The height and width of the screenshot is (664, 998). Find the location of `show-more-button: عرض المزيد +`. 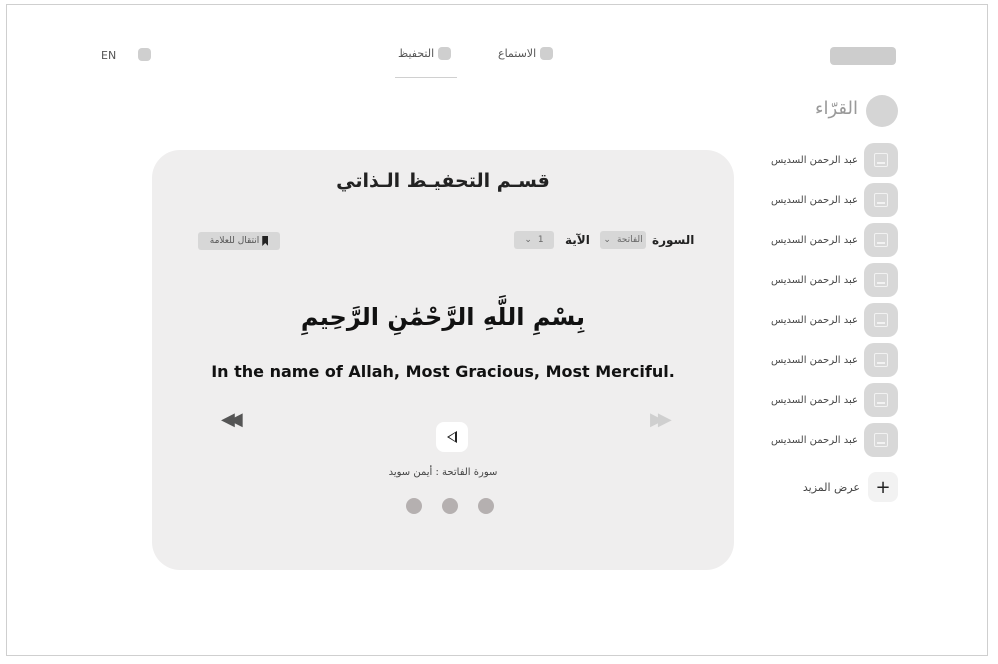

show-more-button: عرض المزيد + is located at coordinates (839, 487).